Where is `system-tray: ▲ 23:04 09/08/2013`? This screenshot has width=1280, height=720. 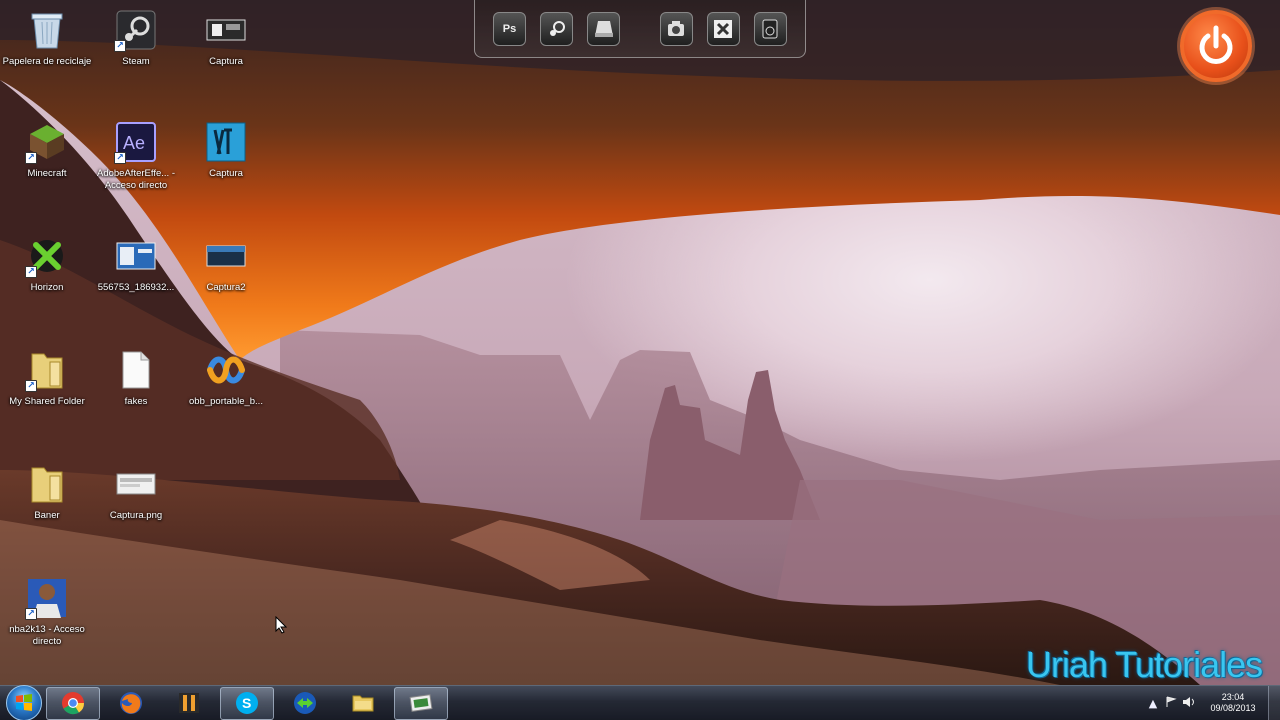 system-tray: ▲ 23:04 09/08/2013 is located at coordinates (1212, 702).